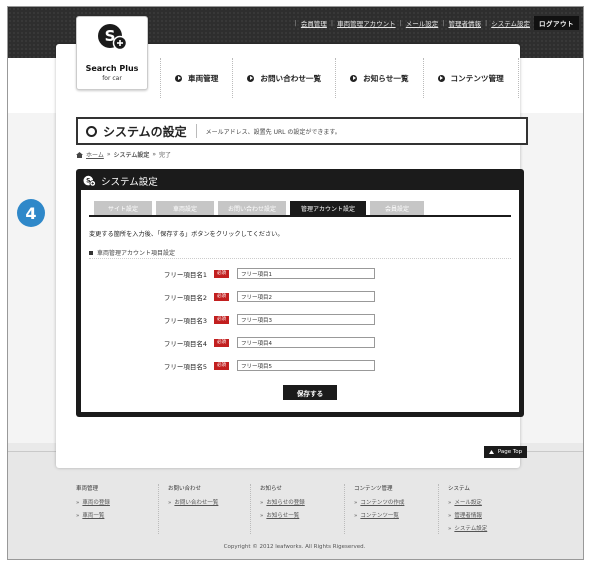  What do you see at coordinates (112, 68) in the screenshot?
I see `logo-title: Search Plus` at bounding box center [112, 68].